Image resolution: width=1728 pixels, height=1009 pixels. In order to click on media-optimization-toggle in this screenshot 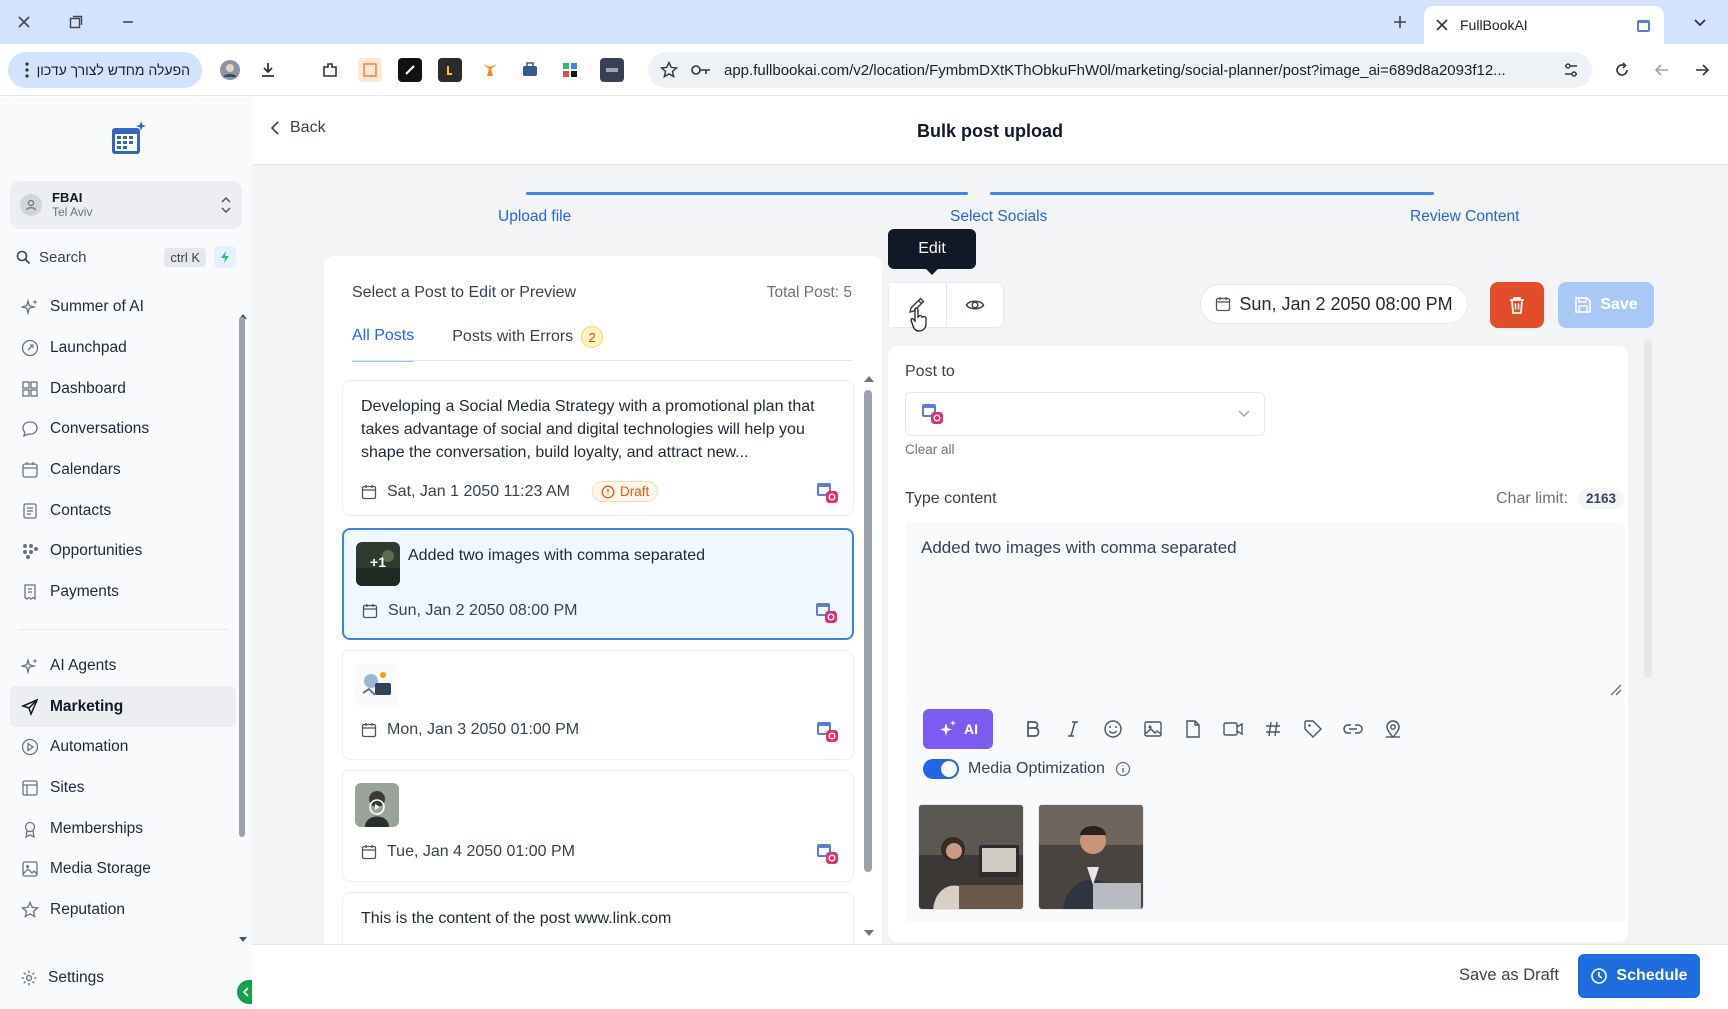, I will do `click(941, 769)`.